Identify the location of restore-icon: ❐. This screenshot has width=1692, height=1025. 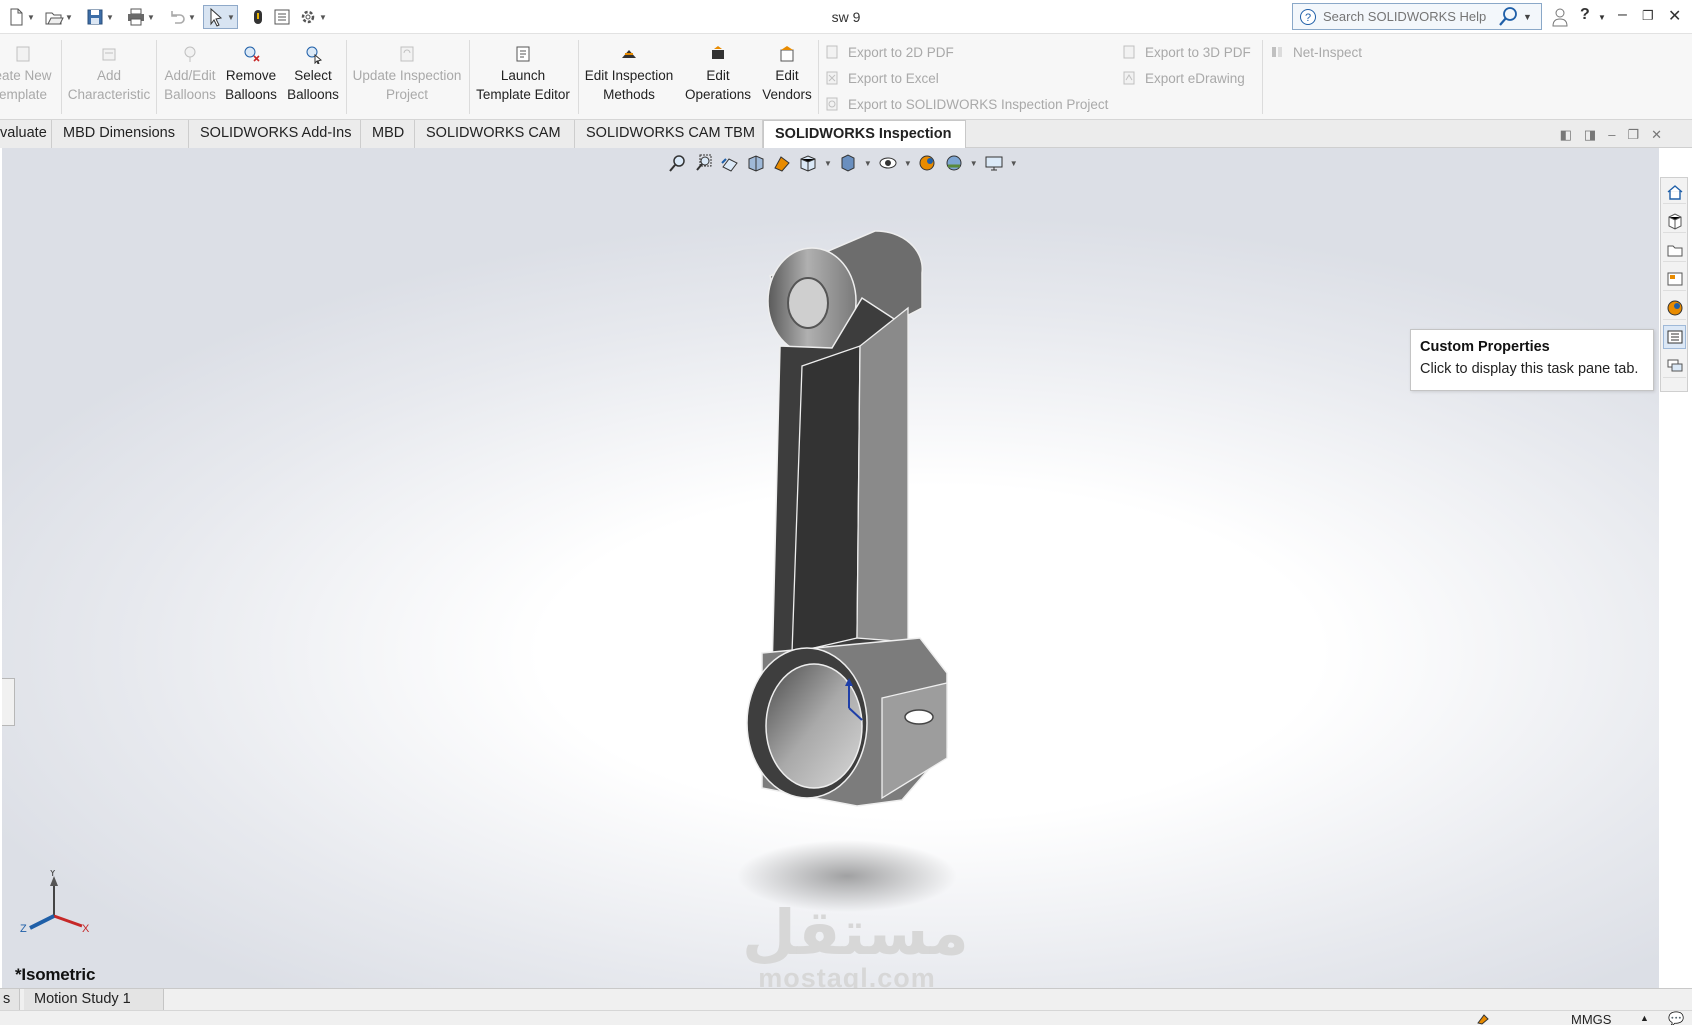
(1648, 16).